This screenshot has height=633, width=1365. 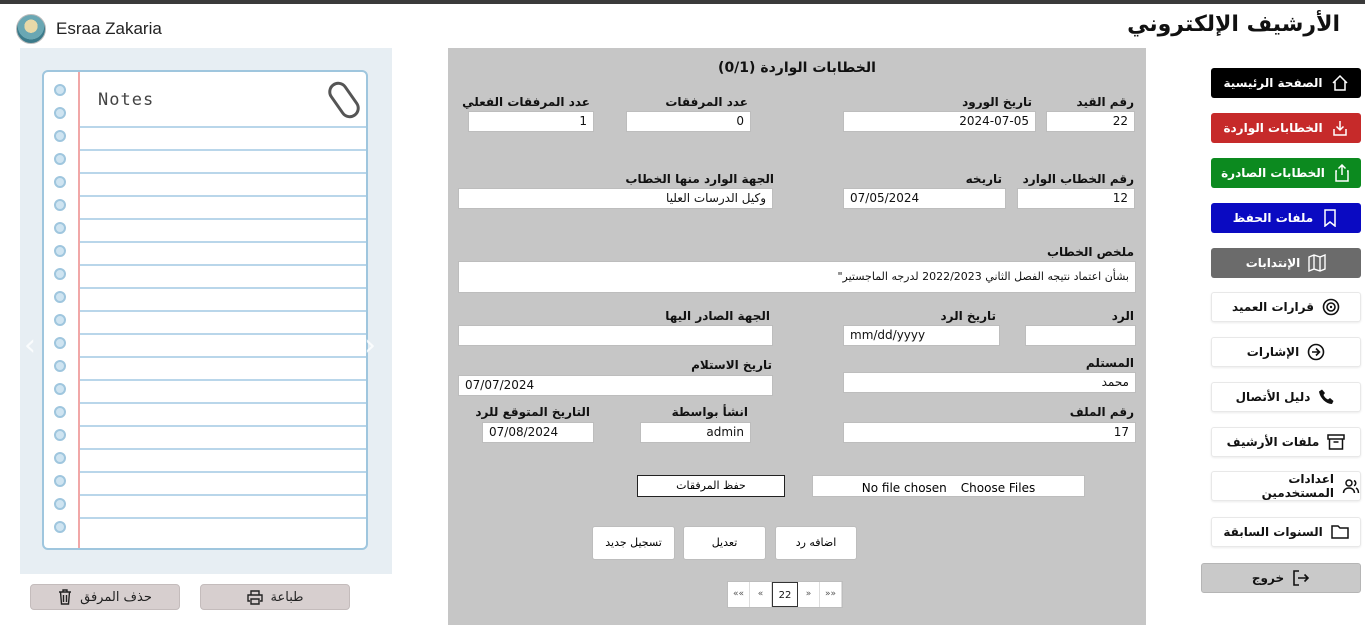 I want to click on upload-icon, so click(x=1342, y=173).